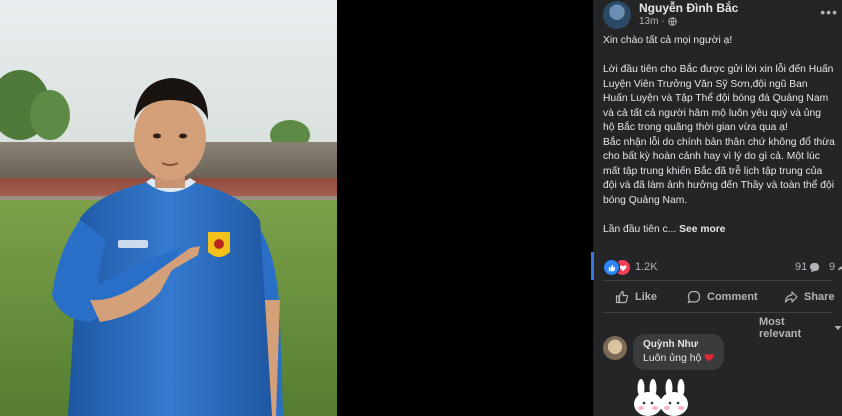 Image resolution: width=842 pixels, height=416 pixels. What do you see at coordinates (694, 297) in the screenshot?
I see `comment-icon` at bounding box center [694, 297].